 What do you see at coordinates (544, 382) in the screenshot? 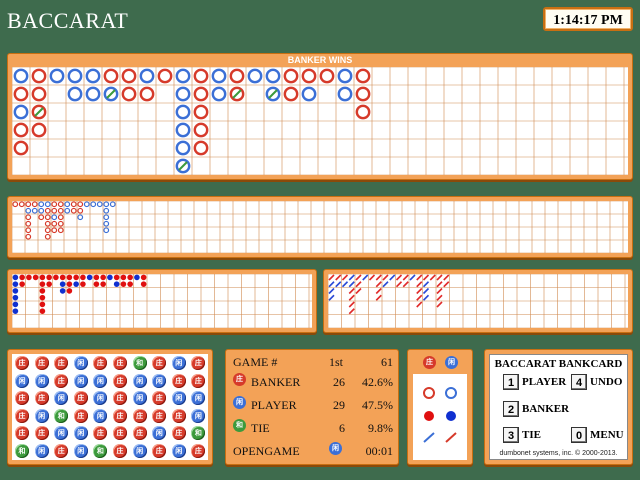
I see `key-1-label: PLAYER` at bounding box center [544, 382].